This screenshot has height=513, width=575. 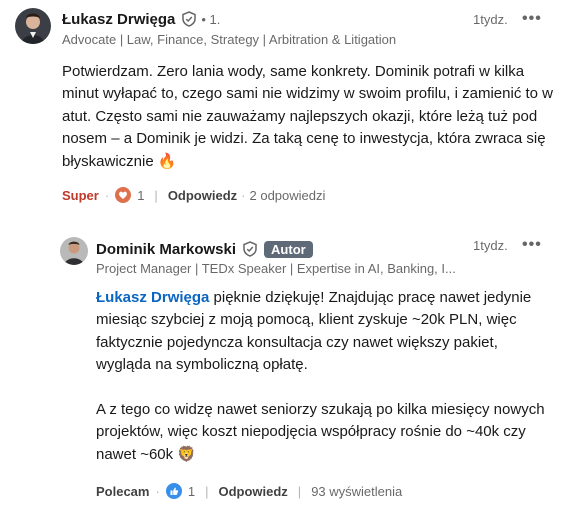 I want to click on avatar-dominik, so click(x=74, y=251).